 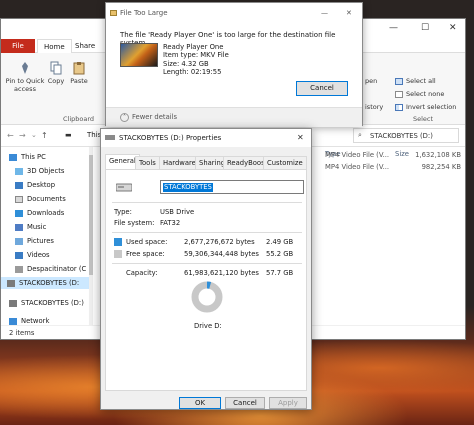 I want to click on pc-icon, so click(x=13, y=157).